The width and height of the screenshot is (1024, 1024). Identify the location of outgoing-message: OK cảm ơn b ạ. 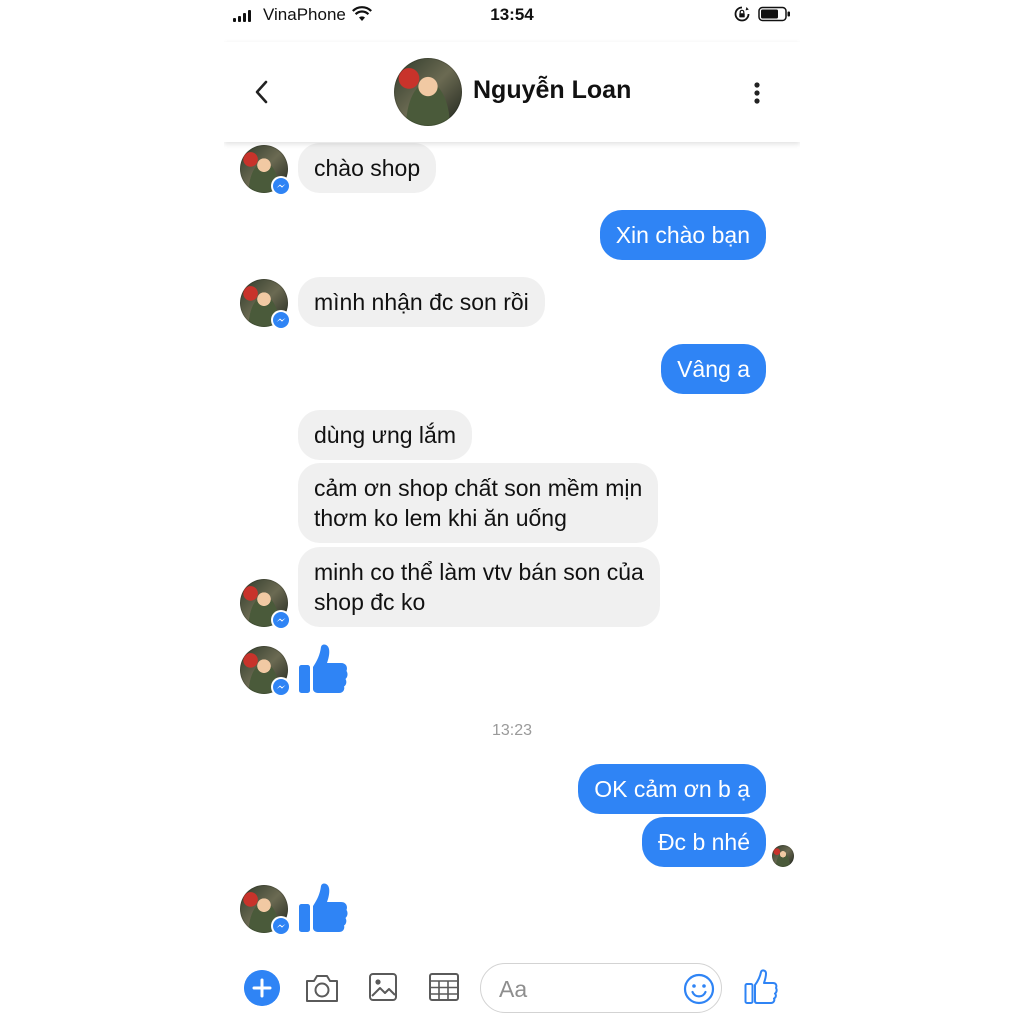
(672, 789).